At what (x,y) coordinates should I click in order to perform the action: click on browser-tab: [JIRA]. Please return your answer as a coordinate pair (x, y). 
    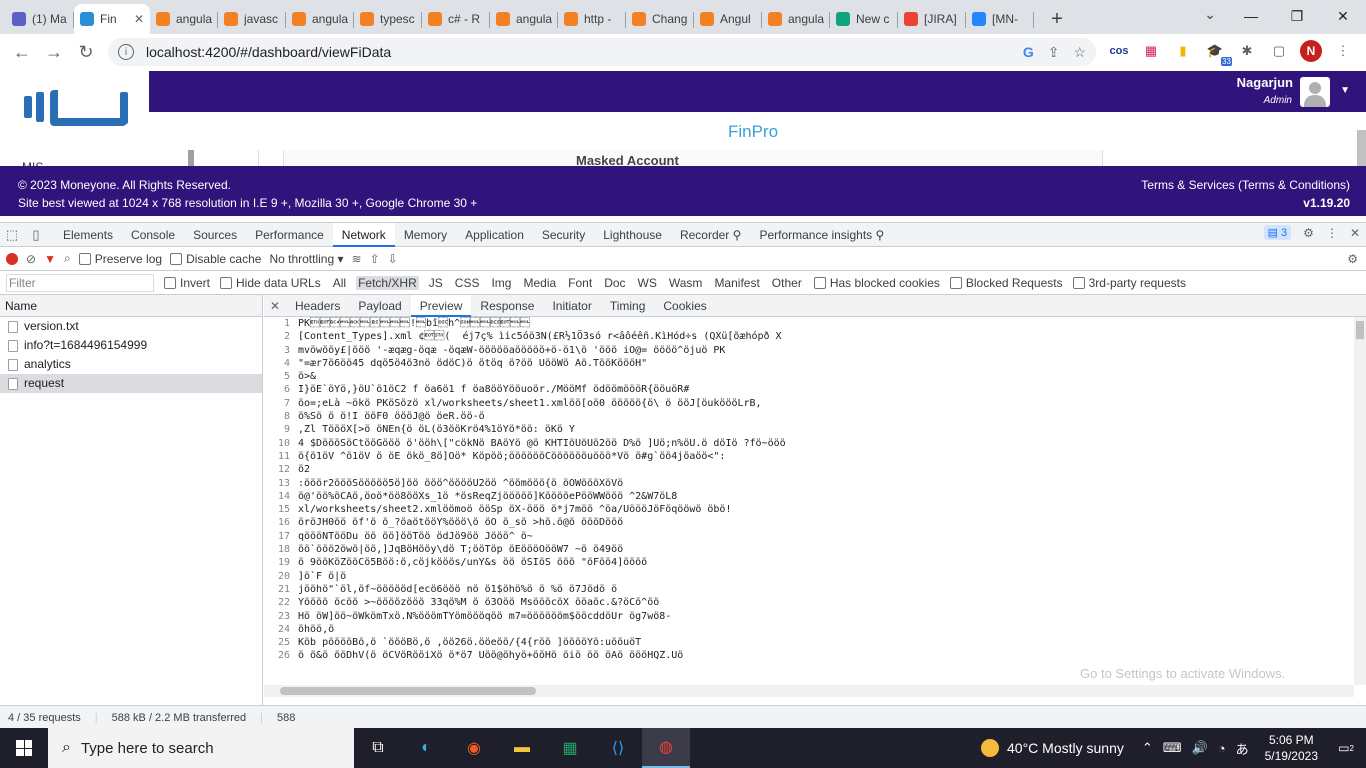
    Looking at the image, I should click on (932, 19).